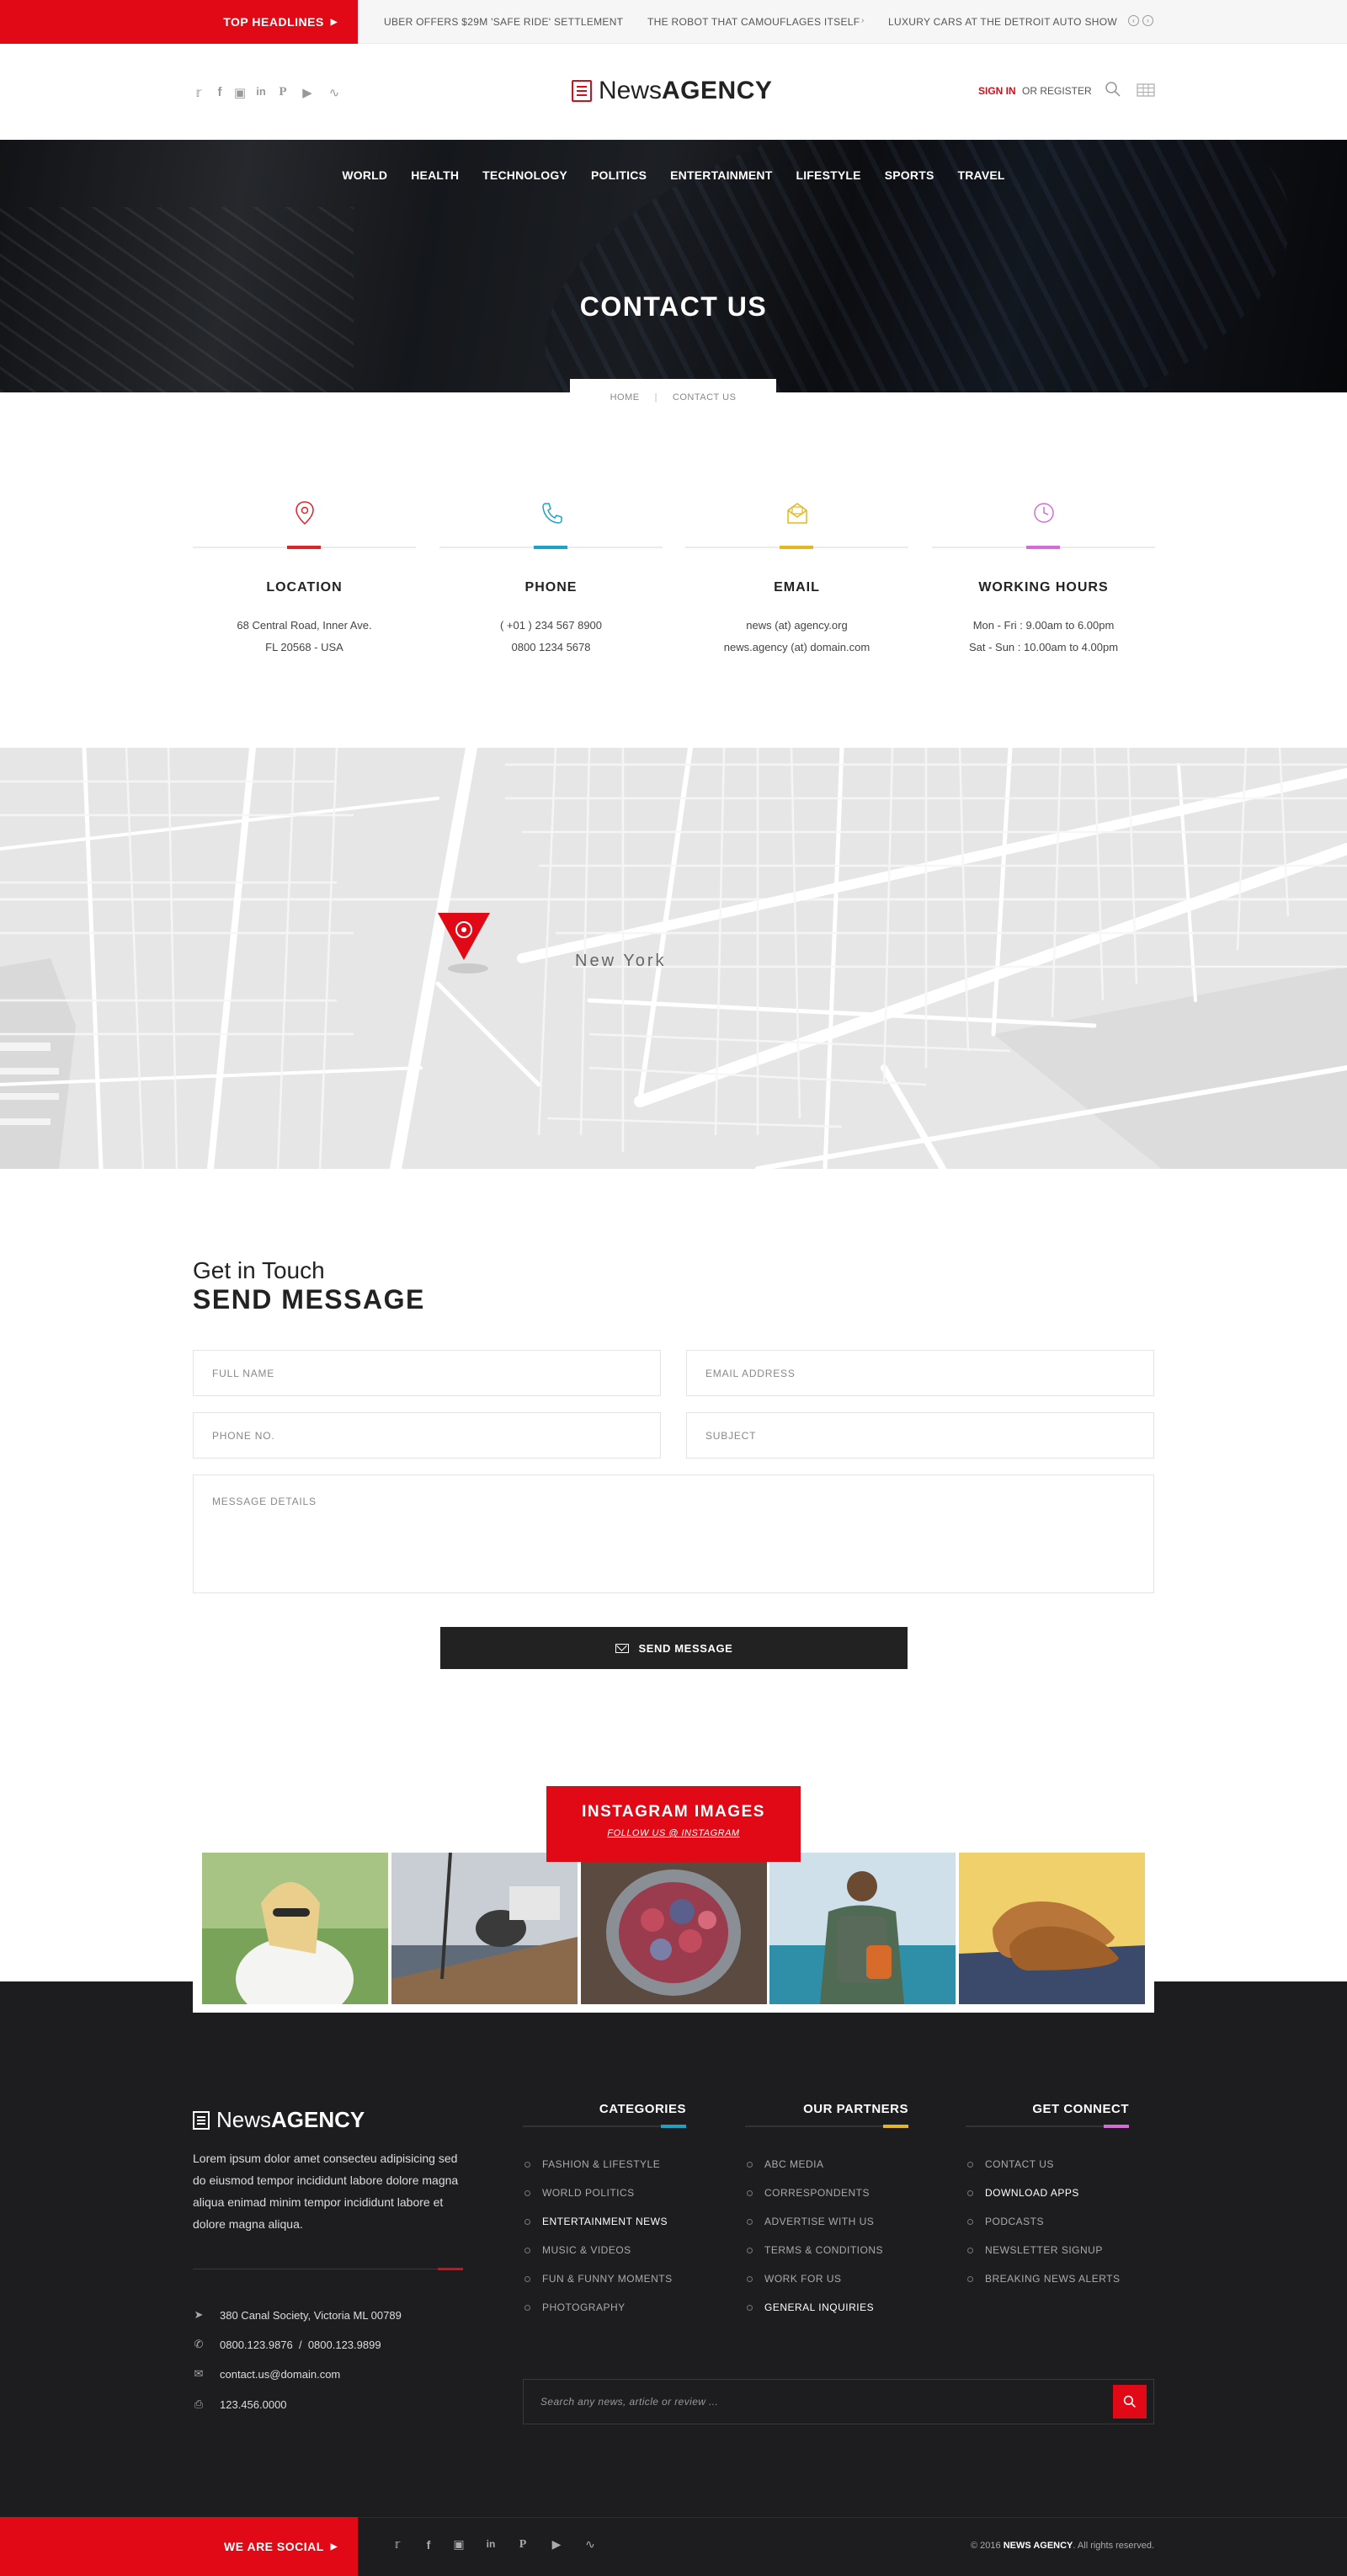 The image size is (1347, 2576). I want to click on nav-item-world: WORLD, so click(364, 181).